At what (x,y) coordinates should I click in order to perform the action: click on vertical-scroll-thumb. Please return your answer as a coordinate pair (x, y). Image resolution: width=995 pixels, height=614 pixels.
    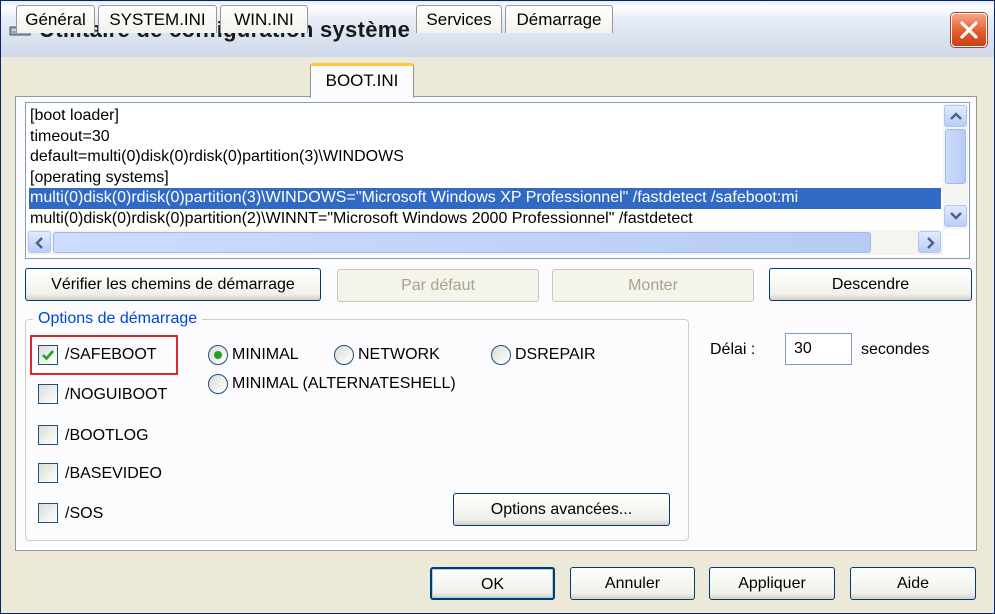
    Looking at the image, I should click on (955, 156).